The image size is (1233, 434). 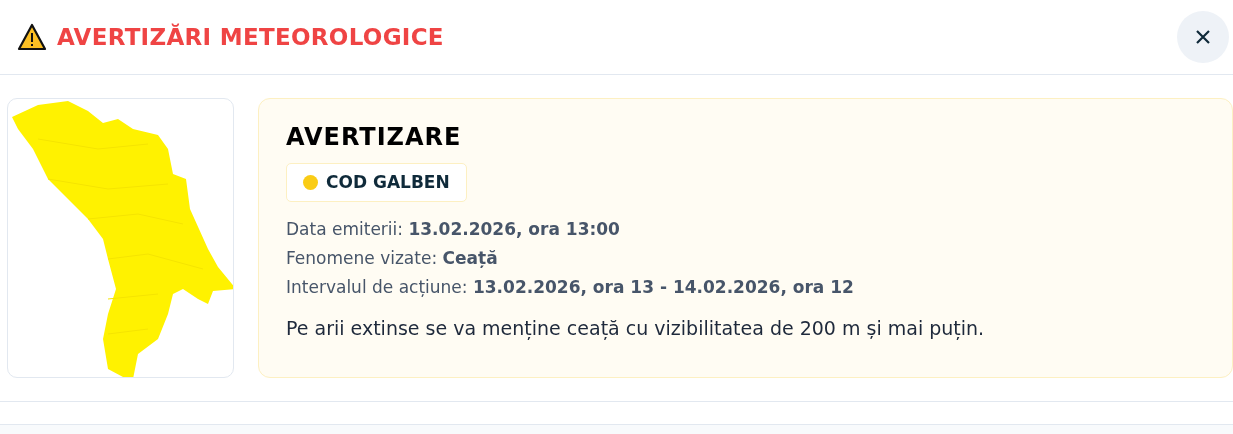 I want to click on detail-line: Intervalul de acțiune: 13.02.2026, ora 13 - 14.02.2026, ora 12, so click(x=570, y=287).